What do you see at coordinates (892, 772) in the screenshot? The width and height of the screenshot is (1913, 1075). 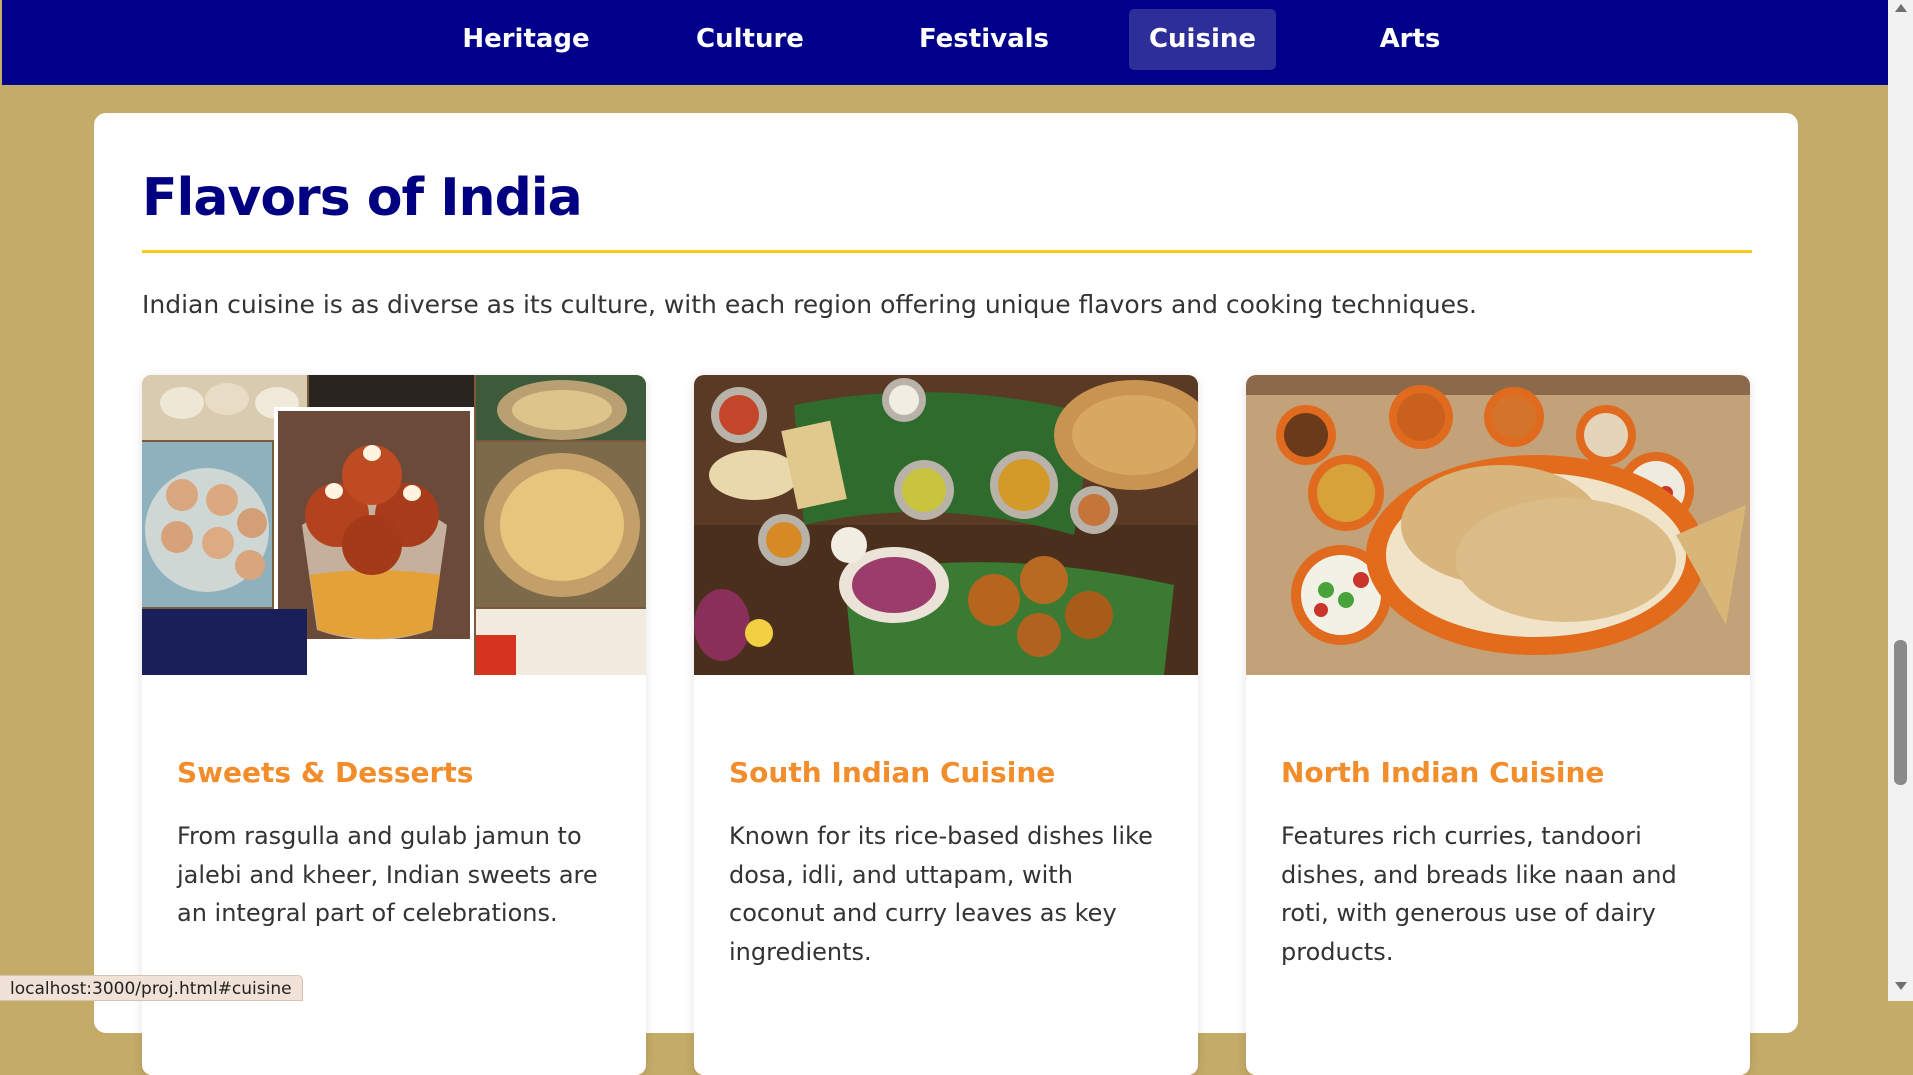 I see `card-title-south-indian: South Indian Cuisine` at bounding box center [892, 772].